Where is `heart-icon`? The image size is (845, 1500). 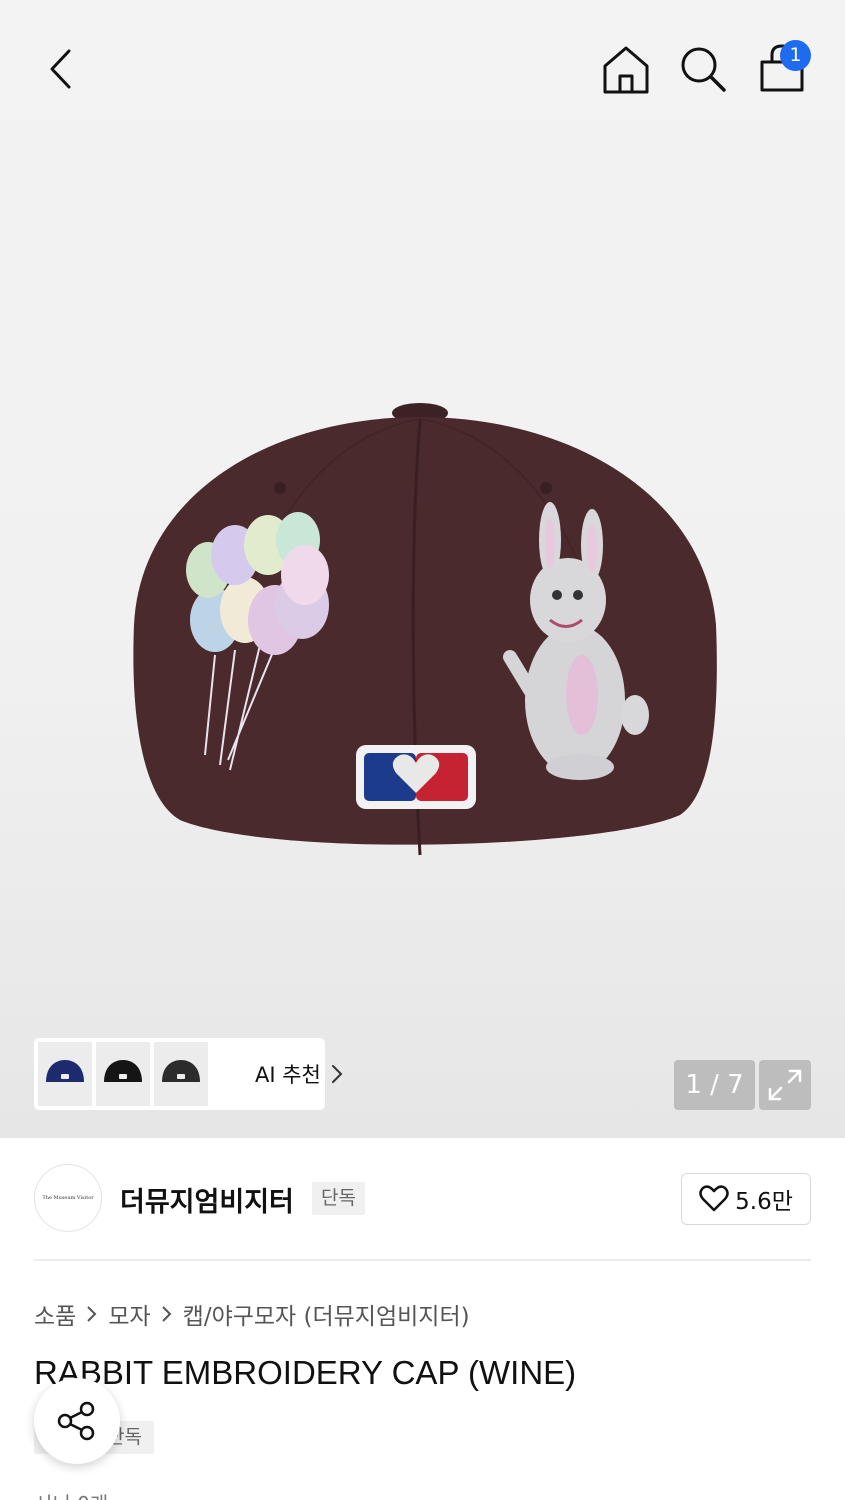 heart-icon is located at coordinates (714, 1198).